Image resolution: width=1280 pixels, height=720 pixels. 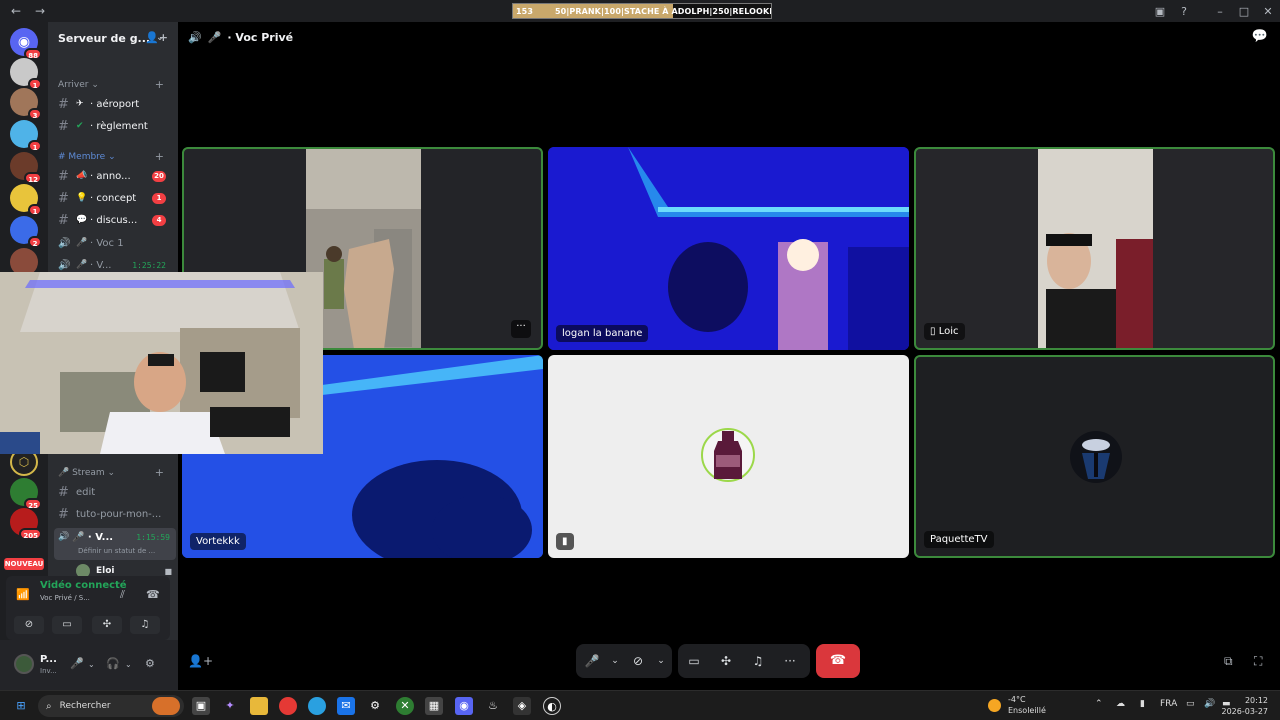 What do you see at coordinates (1260, 36) in the screenshot?
I see `chat-icon: 💬` at bounding box center [1260, 36].